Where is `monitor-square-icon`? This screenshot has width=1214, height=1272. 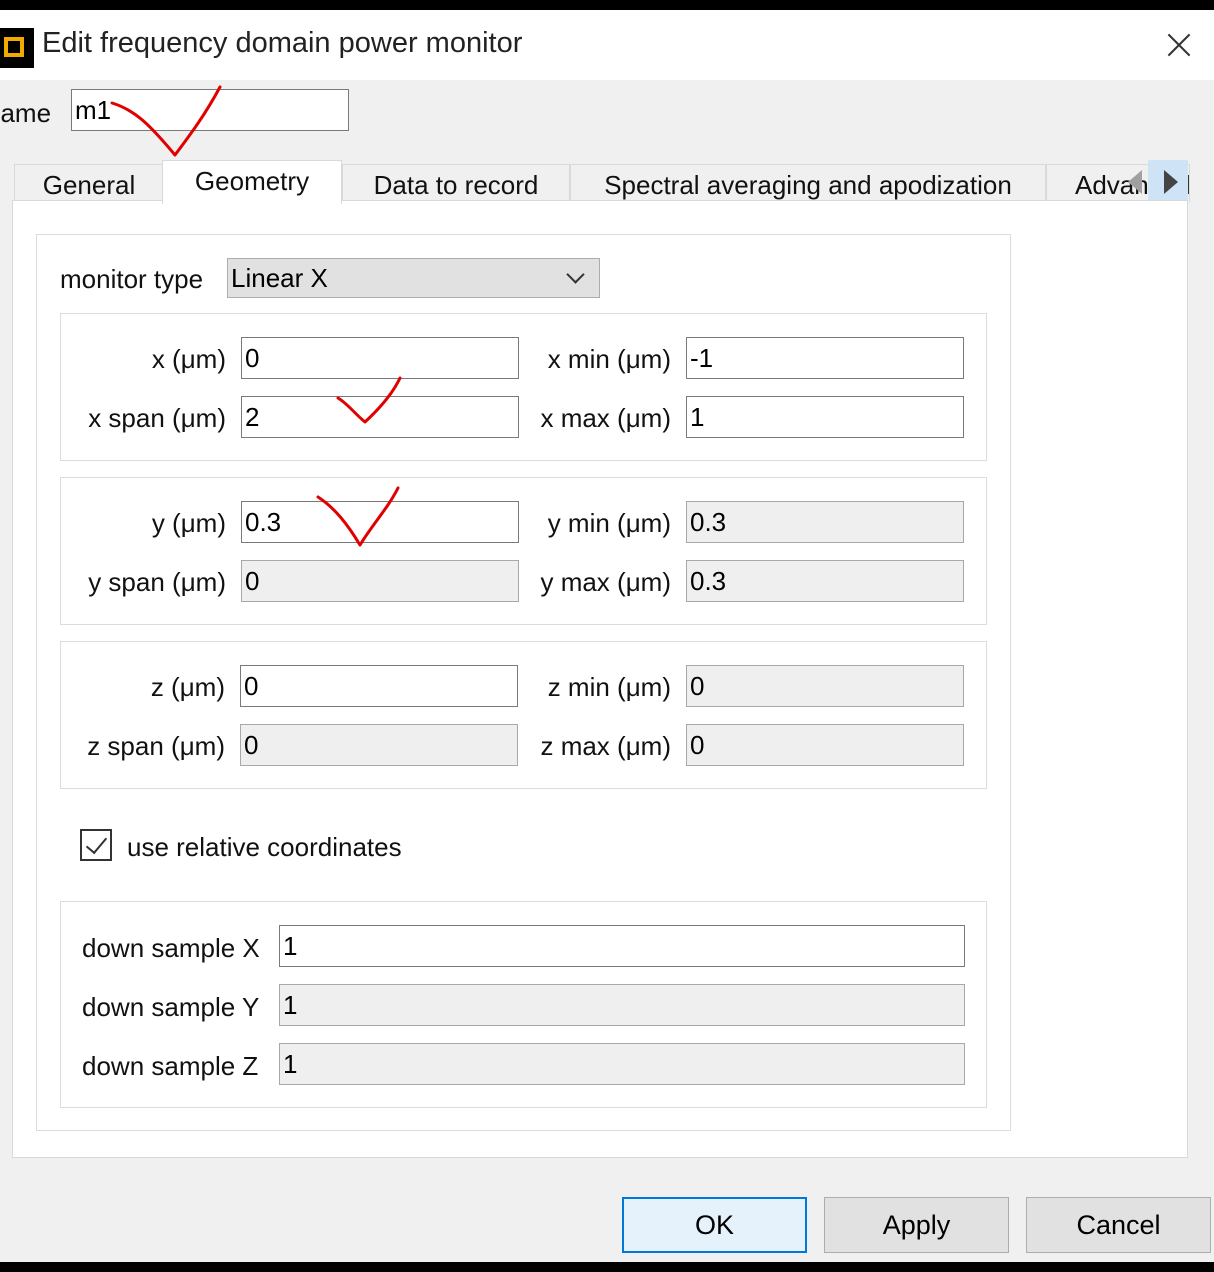 monitor-square-icon is located at coordinates (17, 48).